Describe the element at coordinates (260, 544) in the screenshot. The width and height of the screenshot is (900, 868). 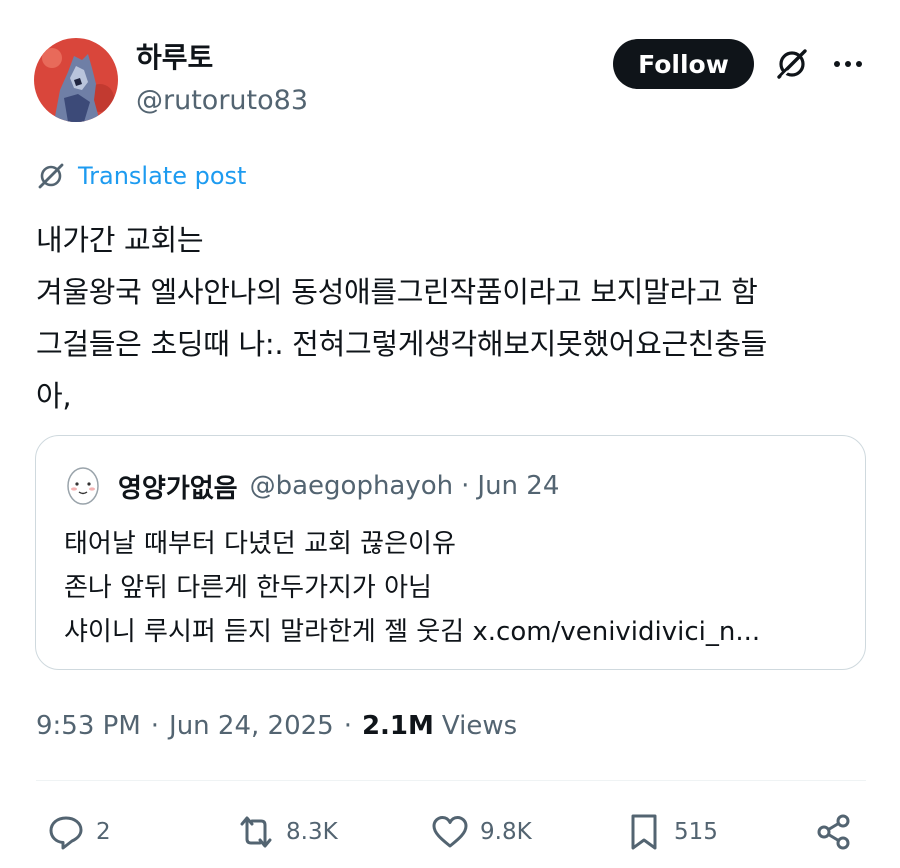
I see `quote-line: 태어날 때부터 다녔던 교회 끊은이유` at that location.